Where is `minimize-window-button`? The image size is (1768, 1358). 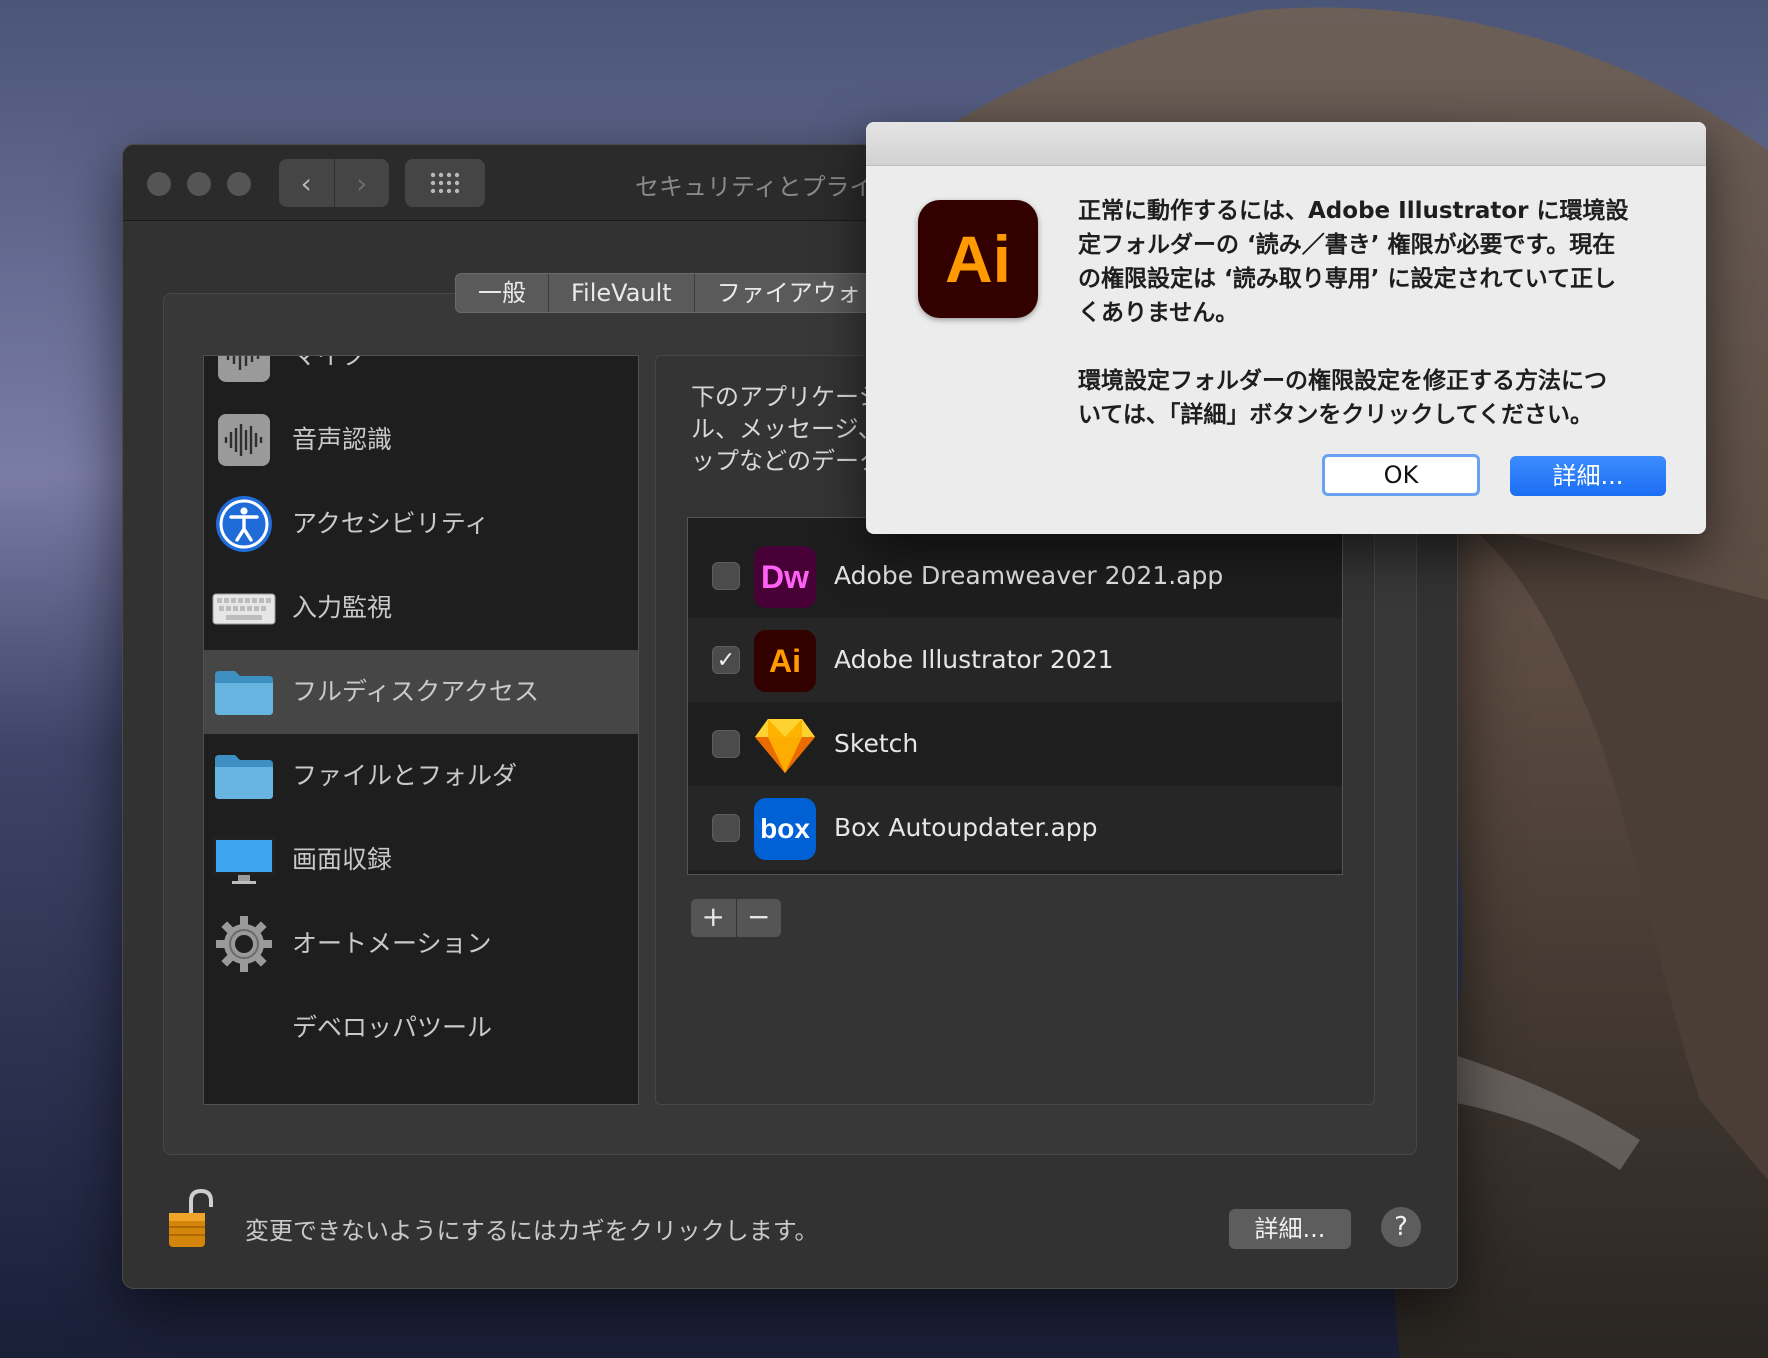
minimize-window-button is located at coordinates (199, 184).